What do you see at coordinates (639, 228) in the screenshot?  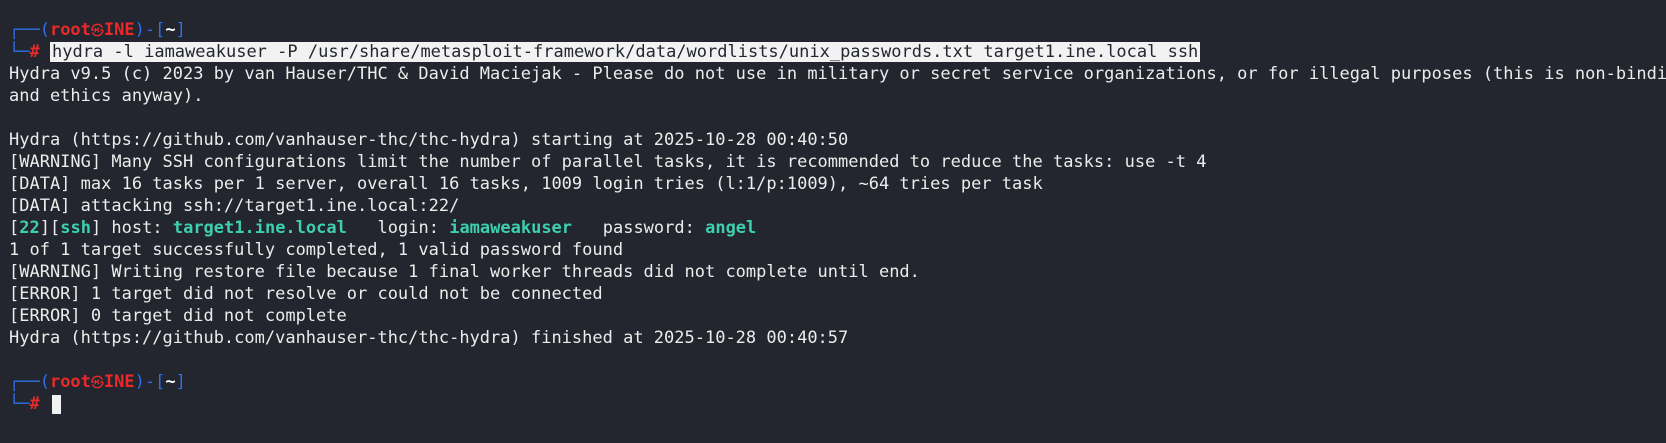 I see `result-password-label: password:` at bounding box center [639, 228].